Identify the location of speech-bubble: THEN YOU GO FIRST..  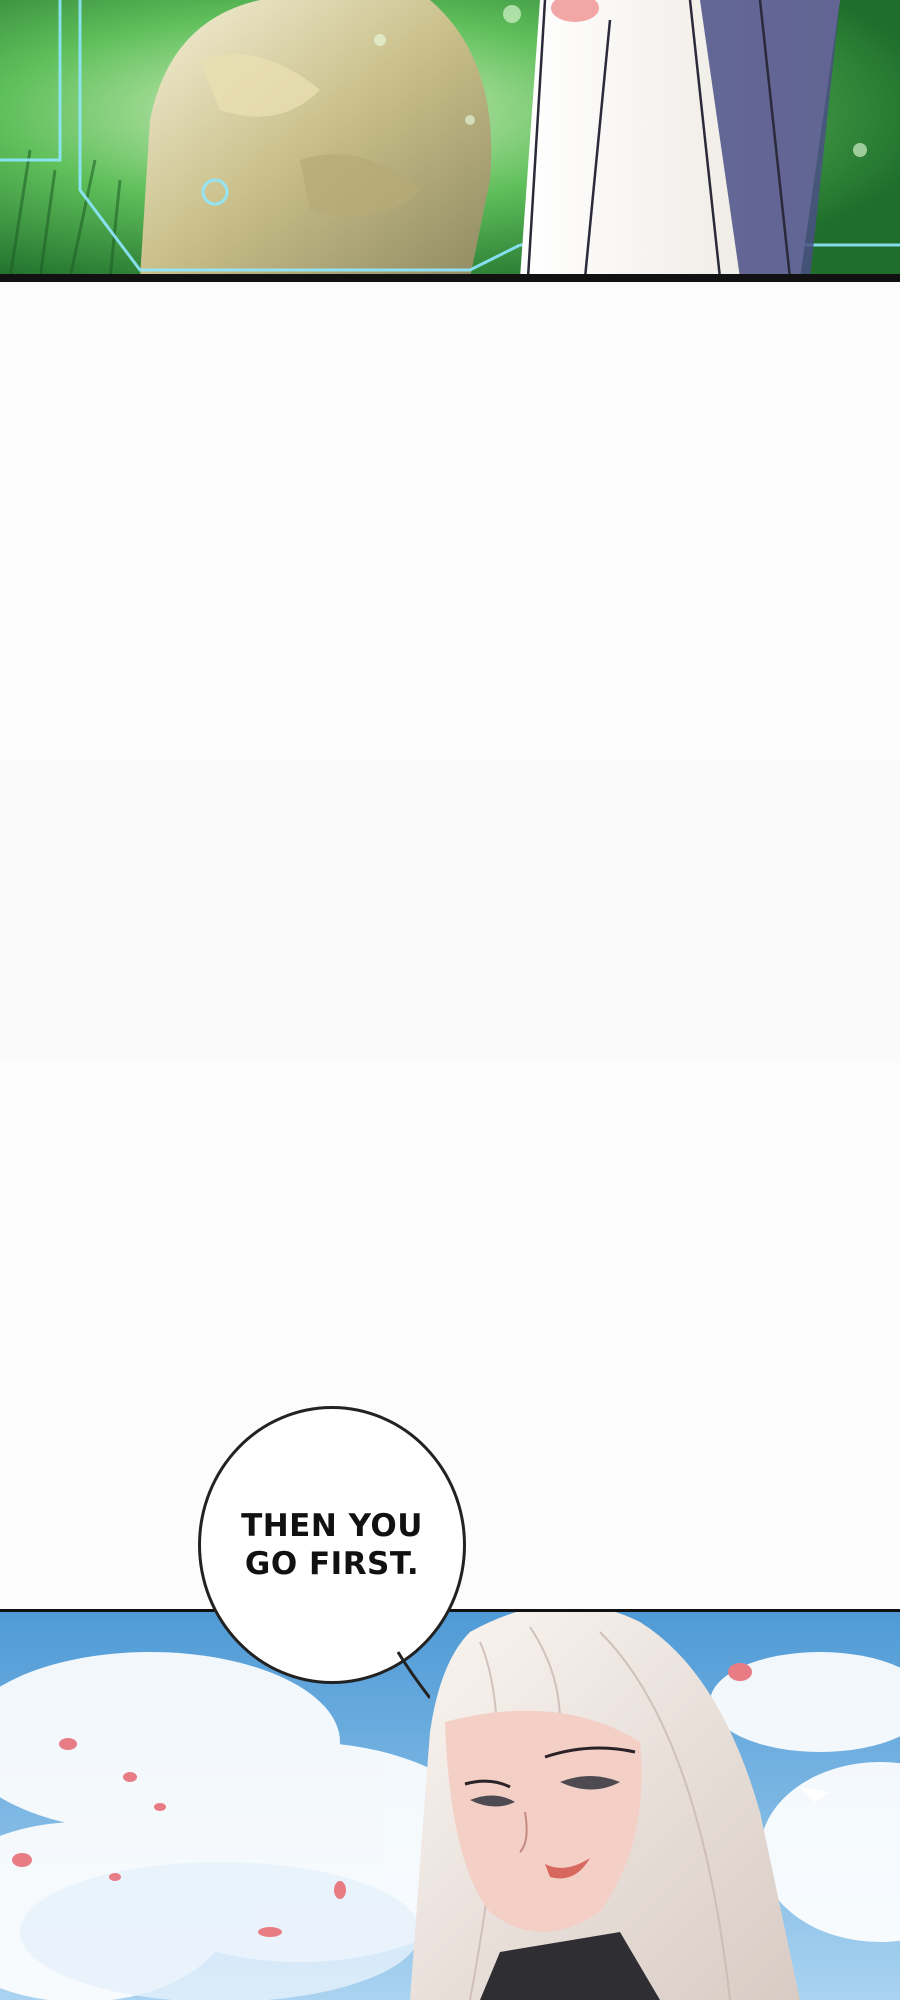
(332, 1545).